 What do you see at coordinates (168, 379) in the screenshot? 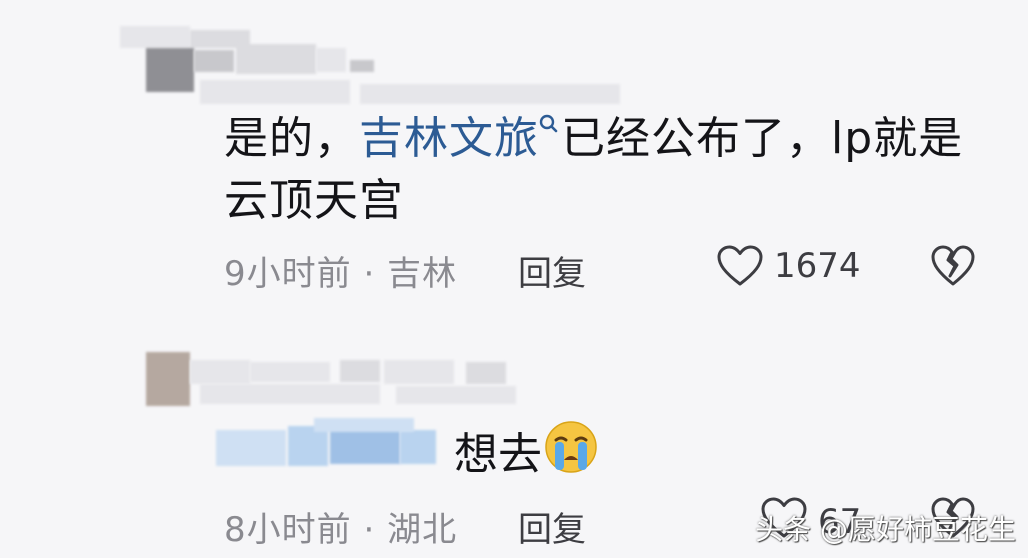
I see `comment2-avatar` at bounding box center [168, 379].